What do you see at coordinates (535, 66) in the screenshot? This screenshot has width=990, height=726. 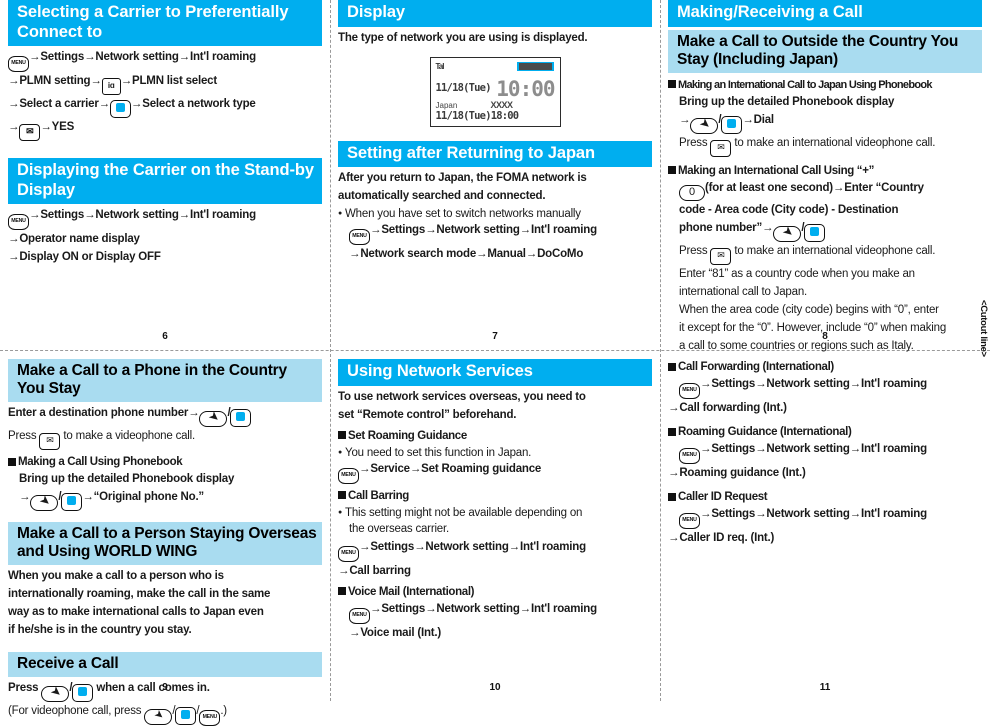 I see `network-type-badge` at bounding box center [535, 66].